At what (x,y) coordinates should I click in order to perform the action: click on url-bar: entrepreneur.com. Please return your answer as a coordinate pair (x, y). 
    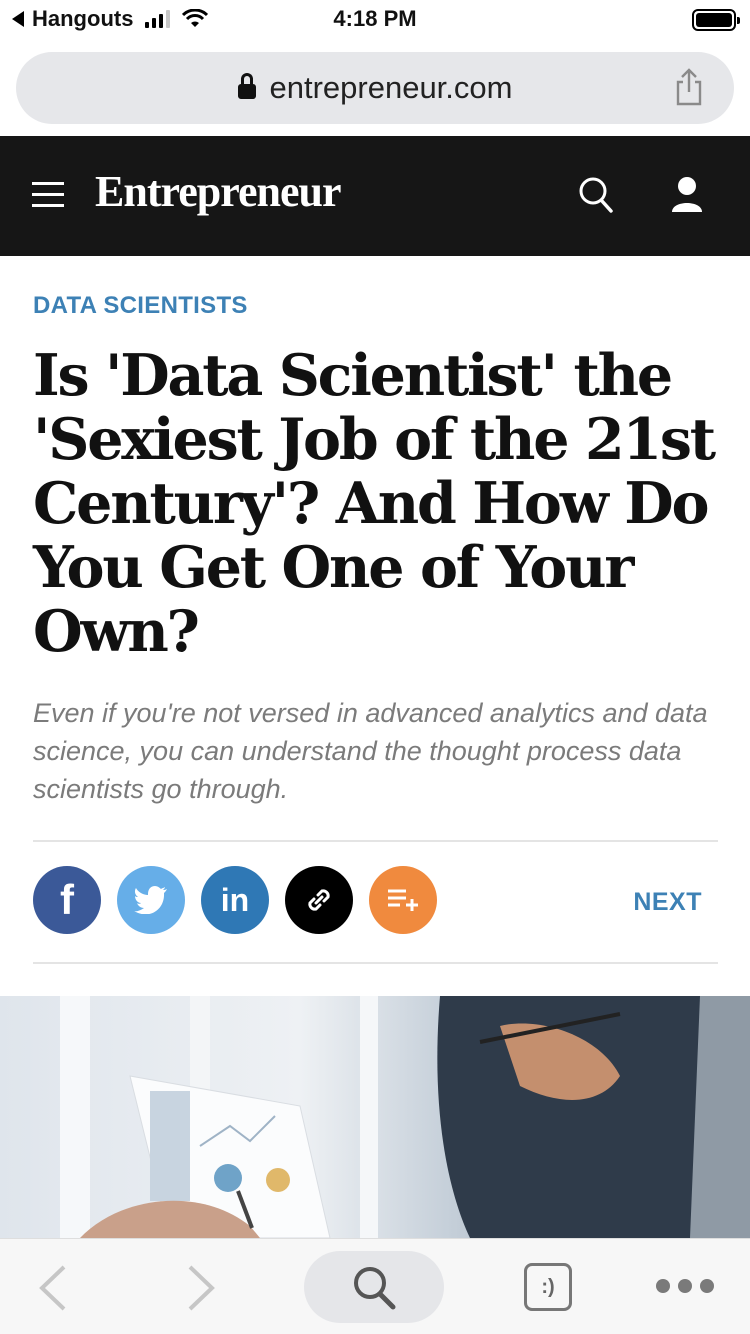
    Looking at the image, I should click on (375, 88).